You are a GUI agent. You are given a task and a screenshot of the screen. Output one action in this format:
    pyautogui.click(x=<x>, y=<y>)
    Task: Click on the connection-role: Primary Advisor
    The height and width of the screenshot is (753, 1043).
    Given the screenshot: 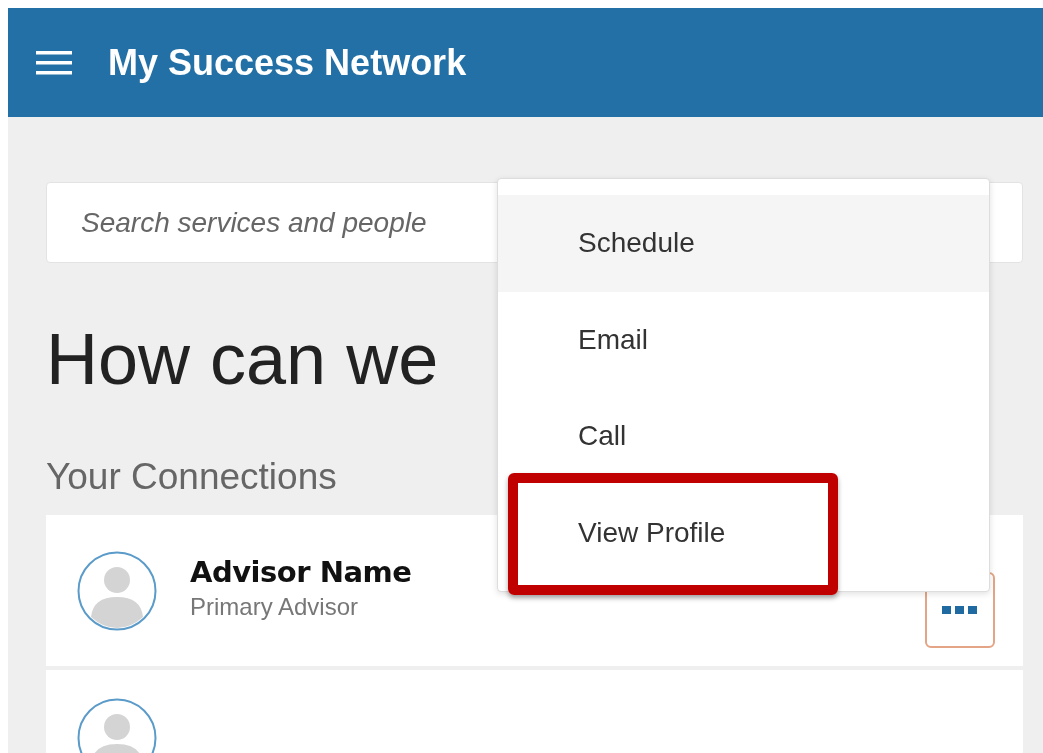 What is the action you would take?
    pyautogui.click(x=275, y=606)
    